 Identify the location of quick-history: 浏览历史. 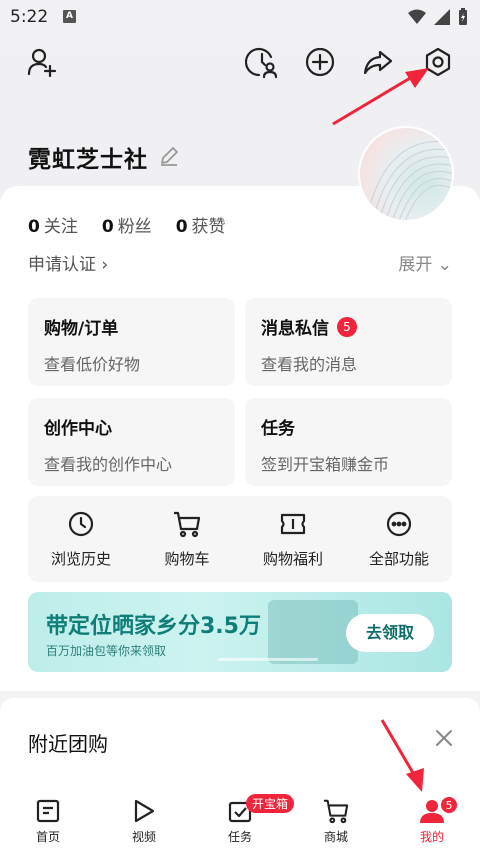
(81, 539).